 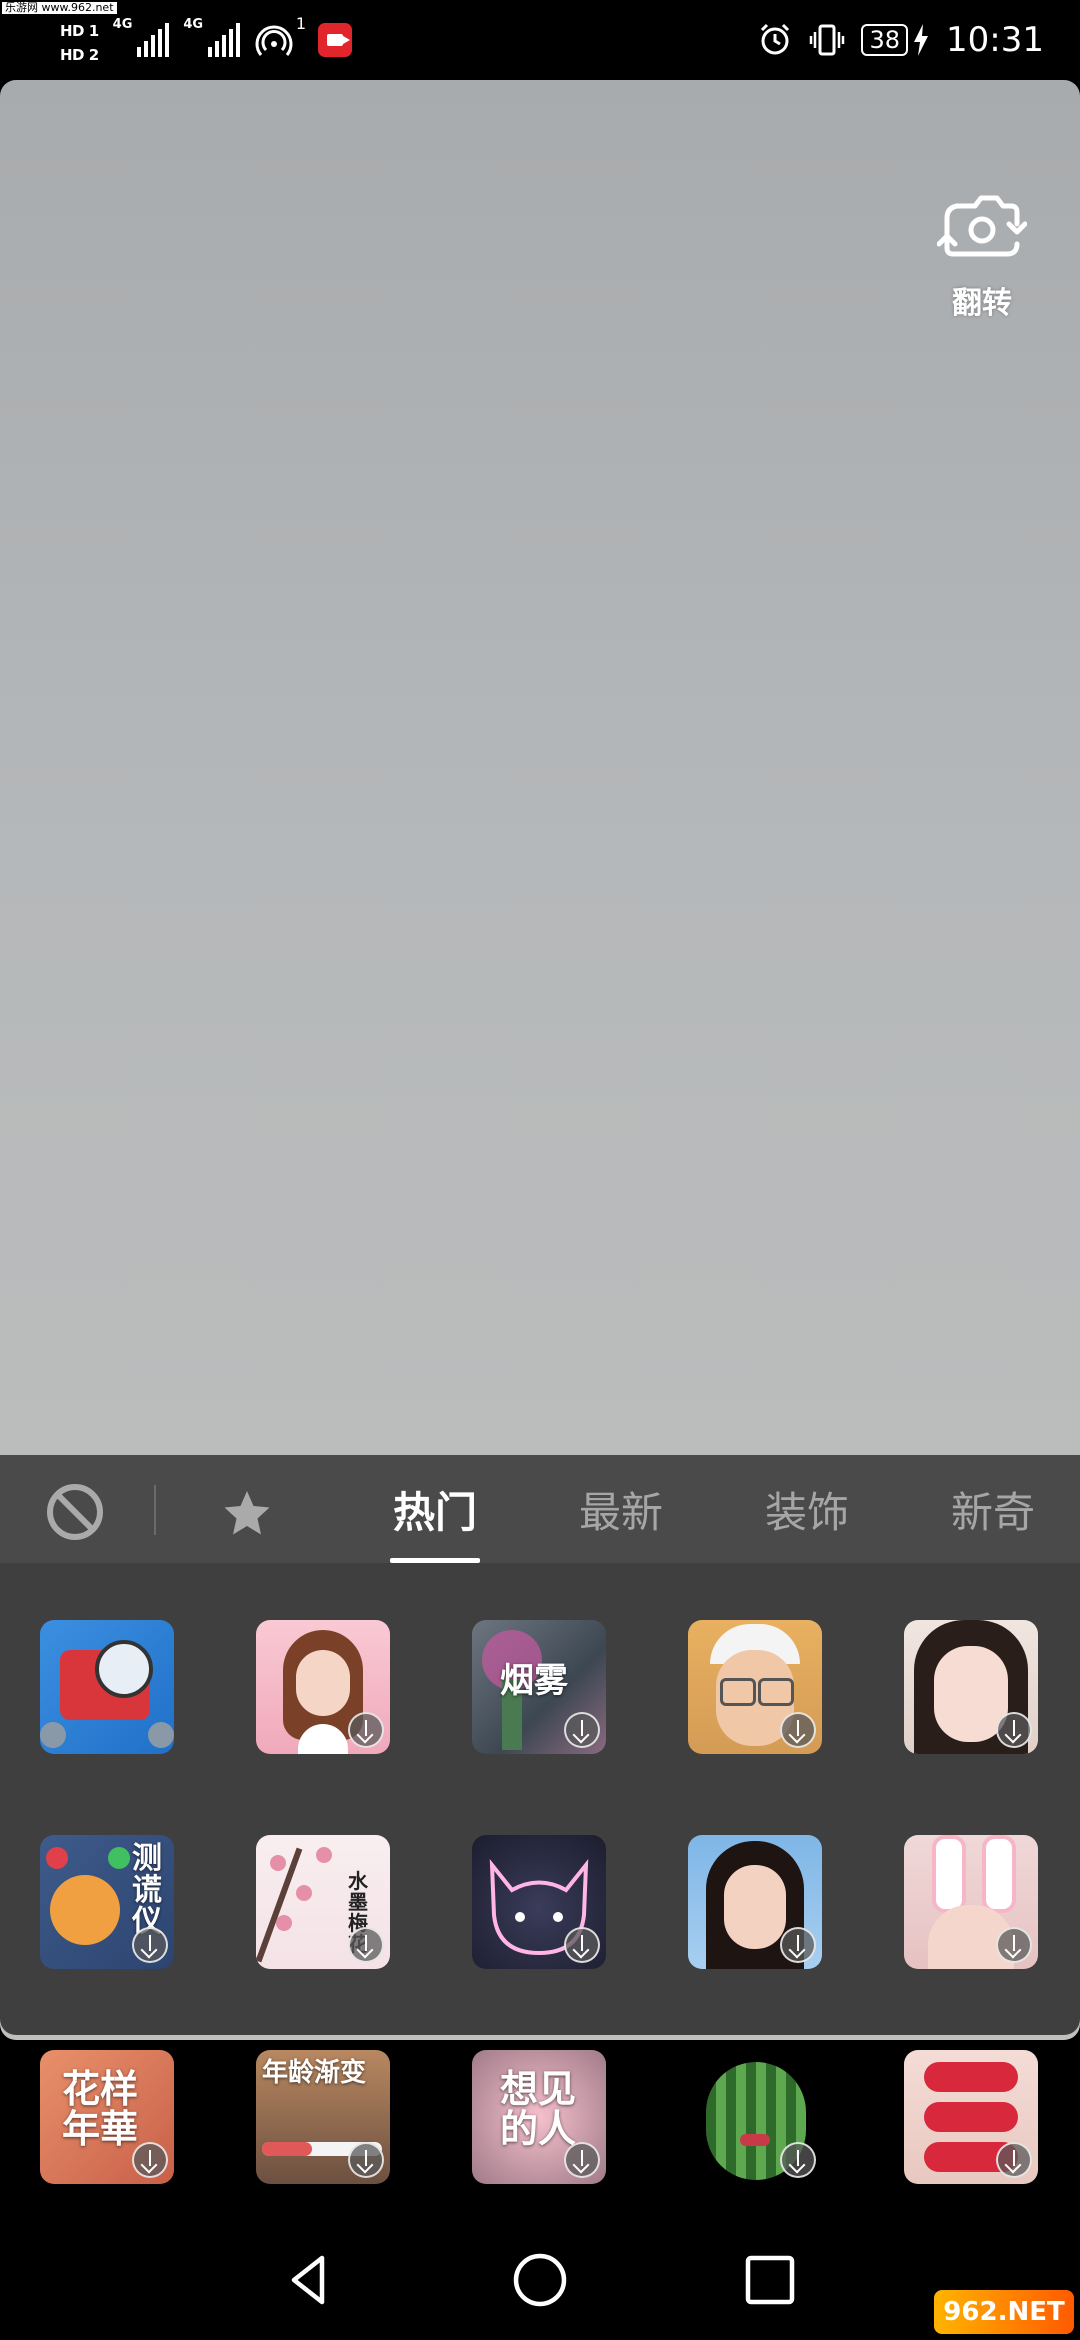 I want to click on effect-want-to-see-label: 想见的人, so click(x=538, y=2109).